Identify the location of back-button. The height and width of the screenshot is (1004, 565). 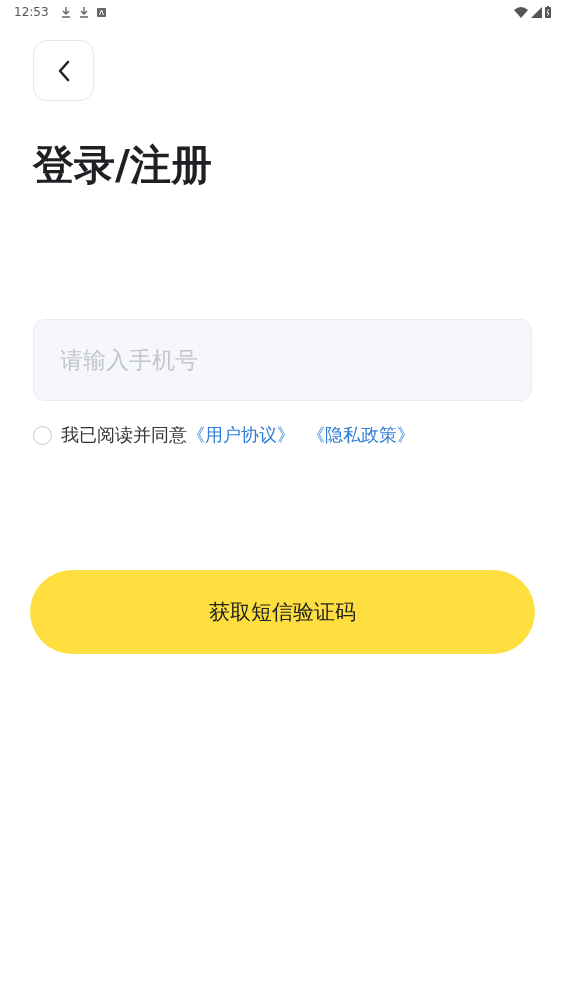
(63, 70).